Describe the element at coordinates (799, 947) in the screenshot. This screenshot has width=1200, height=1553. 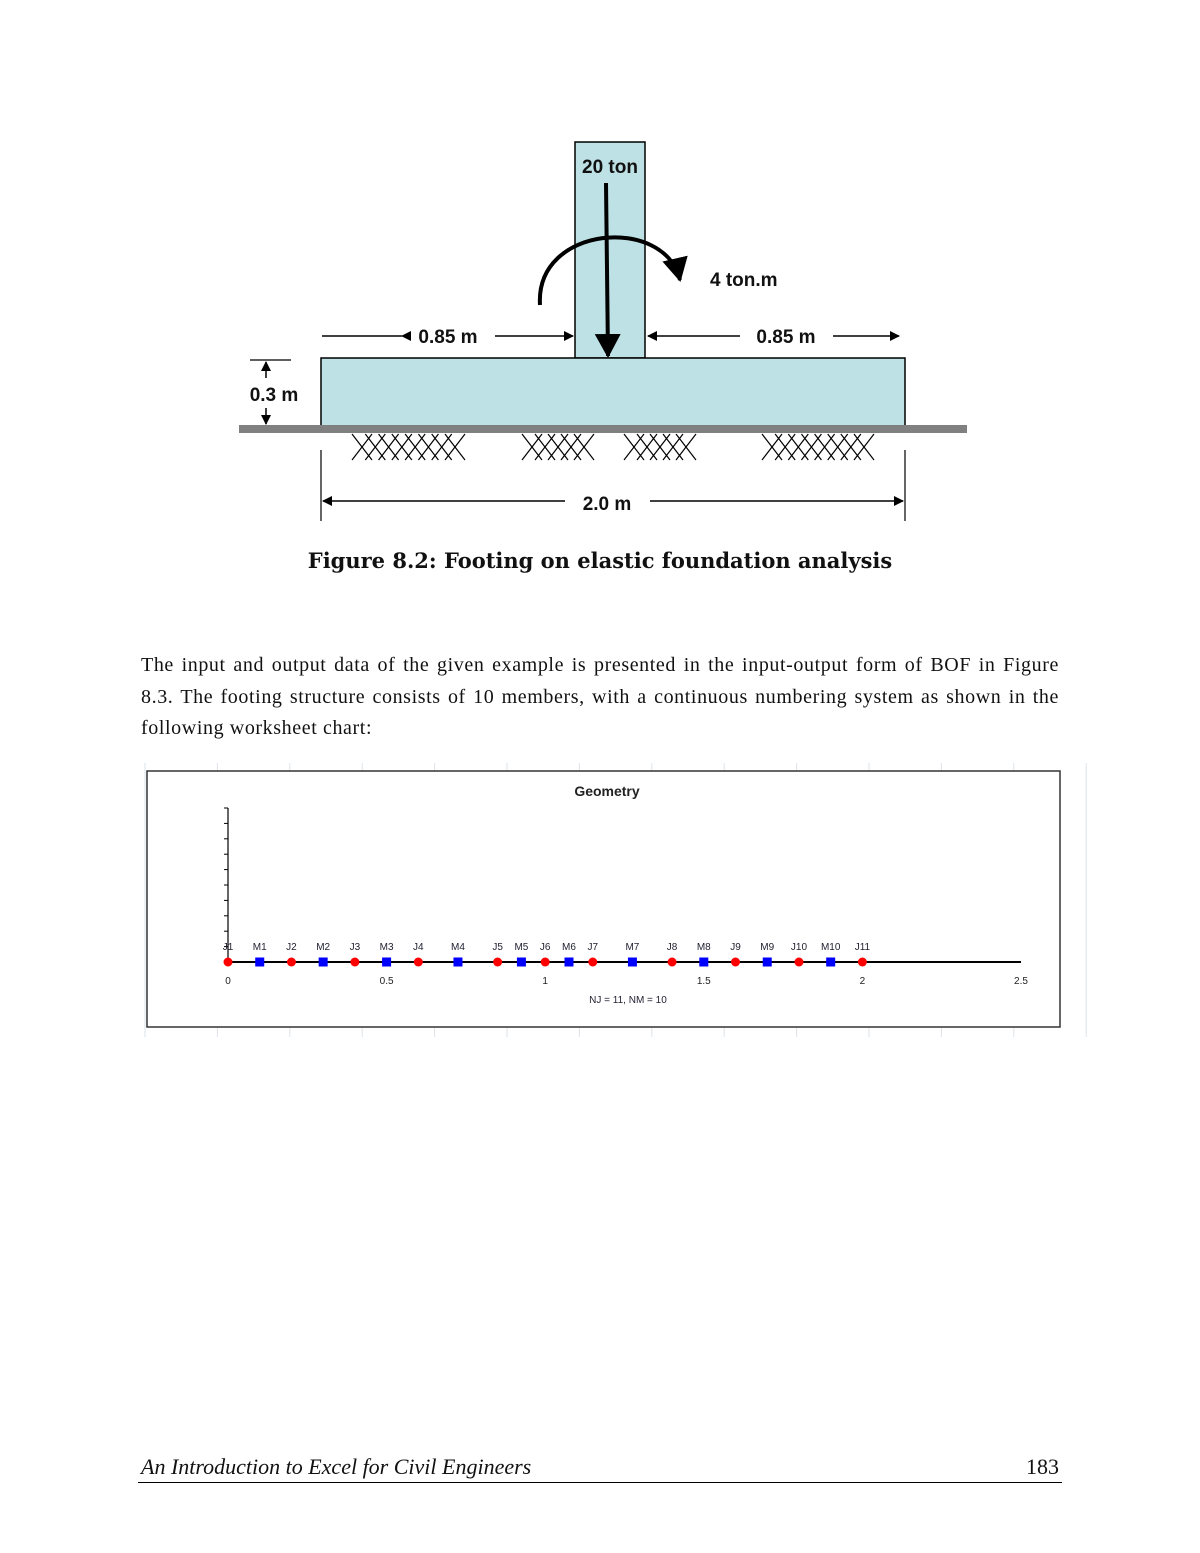
I see `joint-label: J10` at that location.